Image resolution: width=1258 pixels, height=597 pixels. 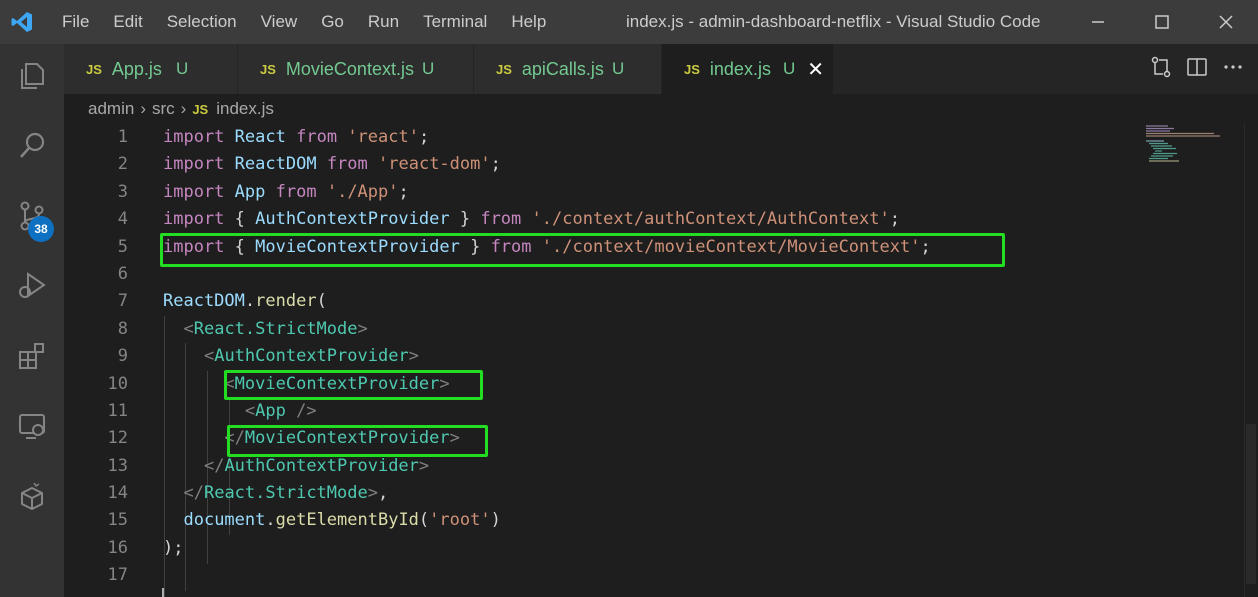 I want to click on menu-edit: Edit, so click(x=127, y=22).